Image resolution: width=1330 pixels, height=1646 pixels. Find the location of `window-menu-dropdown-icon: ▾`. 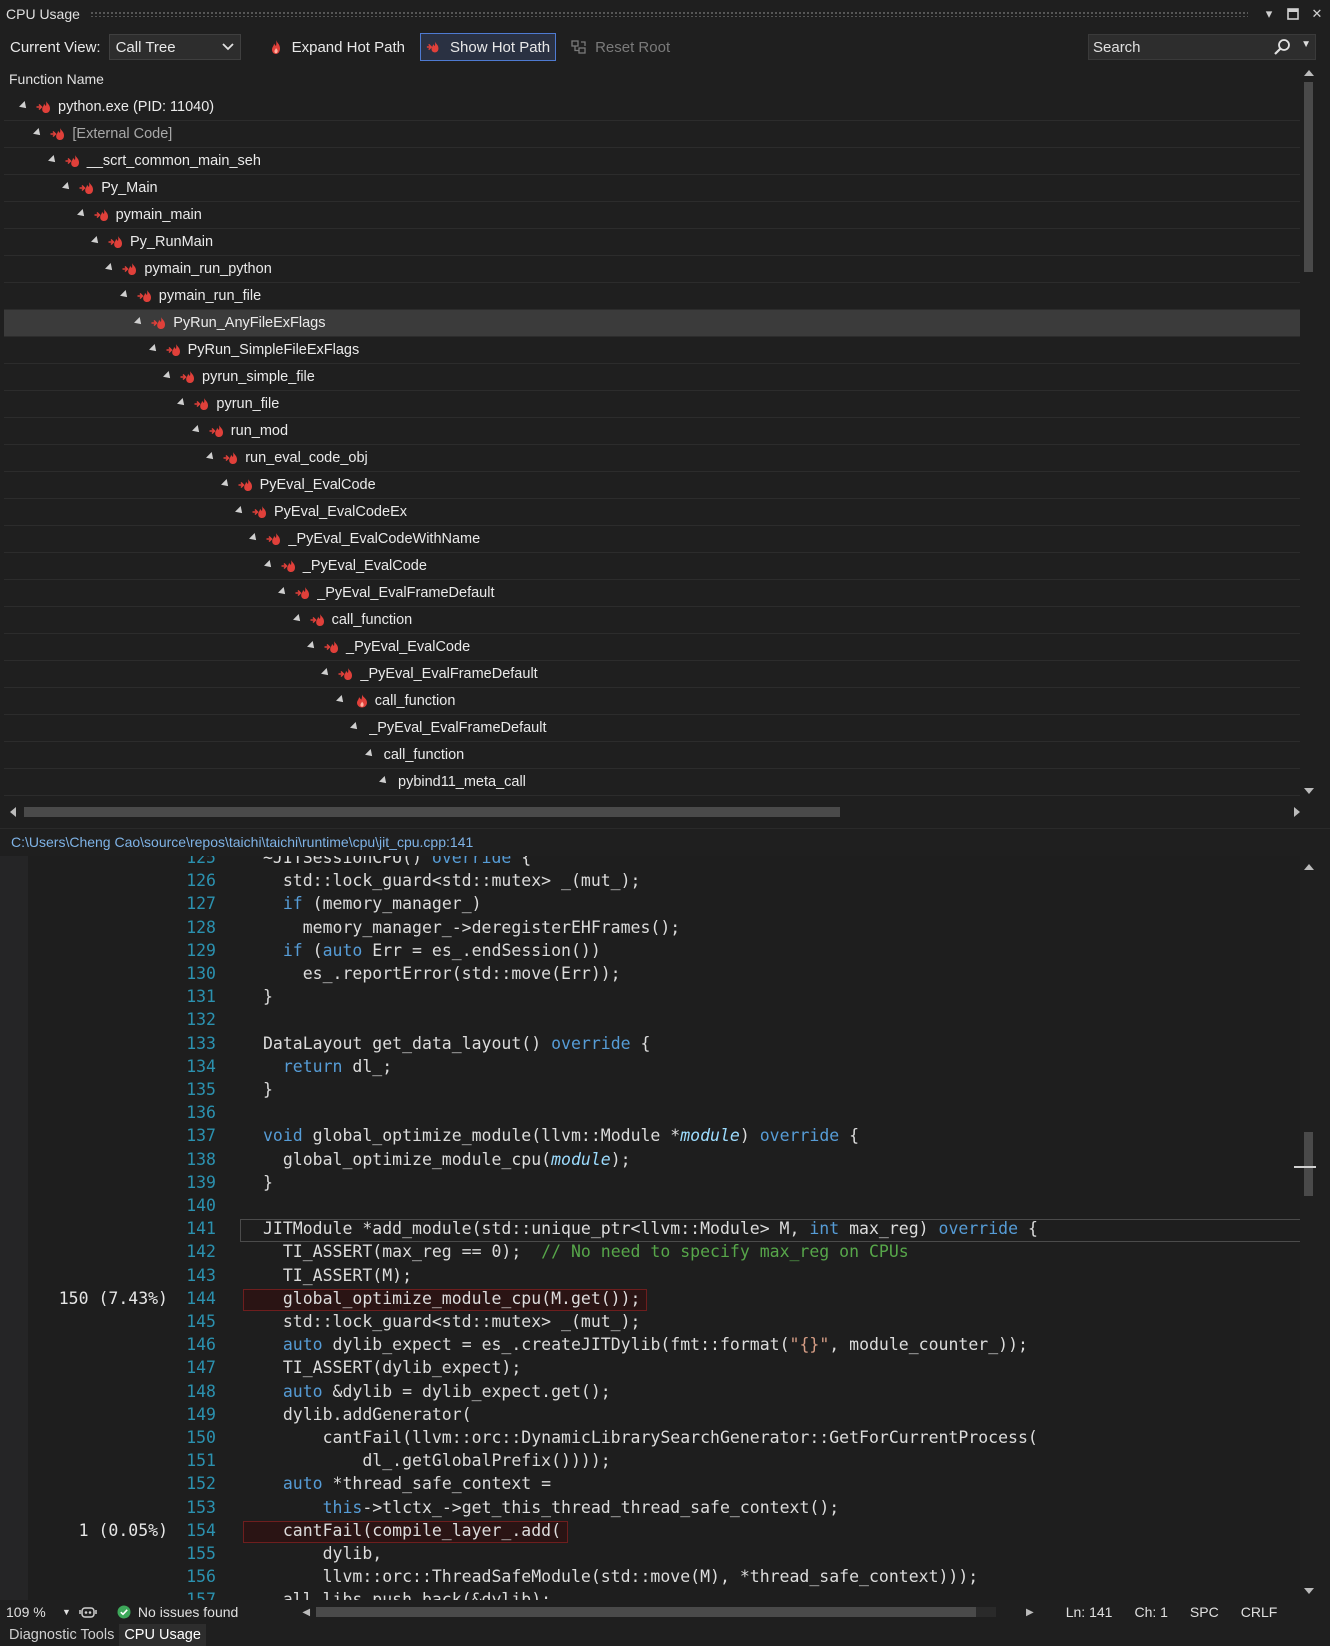

window-menu-dropdown-icon: ▾ is located at coordinates (1269, 14).